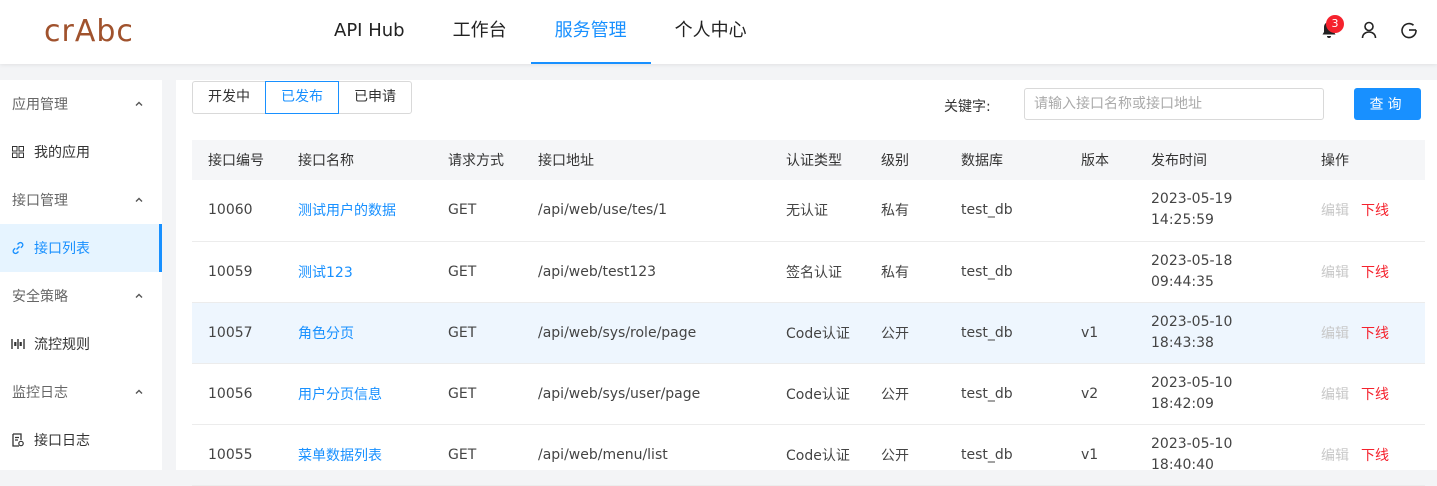 This screenshot has height=486, width=1437. Describe the element at coordinates (237, 211) in the screenshot. I see `cell-id: 10060` at that location.